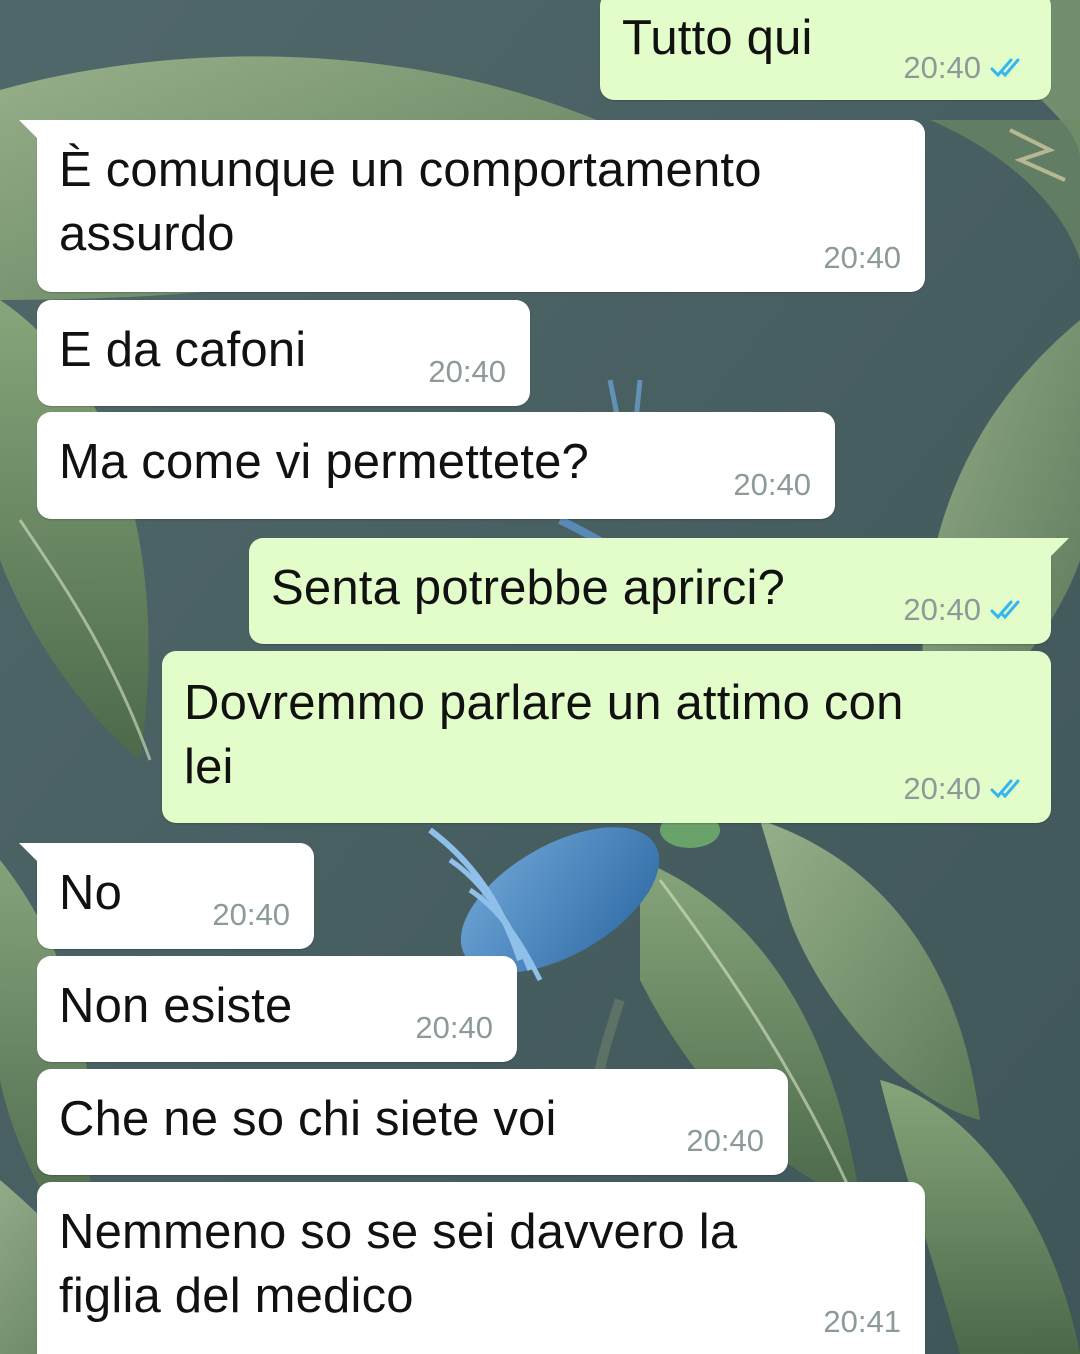 This screenshot has height=1354, width=1080. I want to click on message-bubble-incoming: Ma come vi permettete? 20:40, so click(436, 465).